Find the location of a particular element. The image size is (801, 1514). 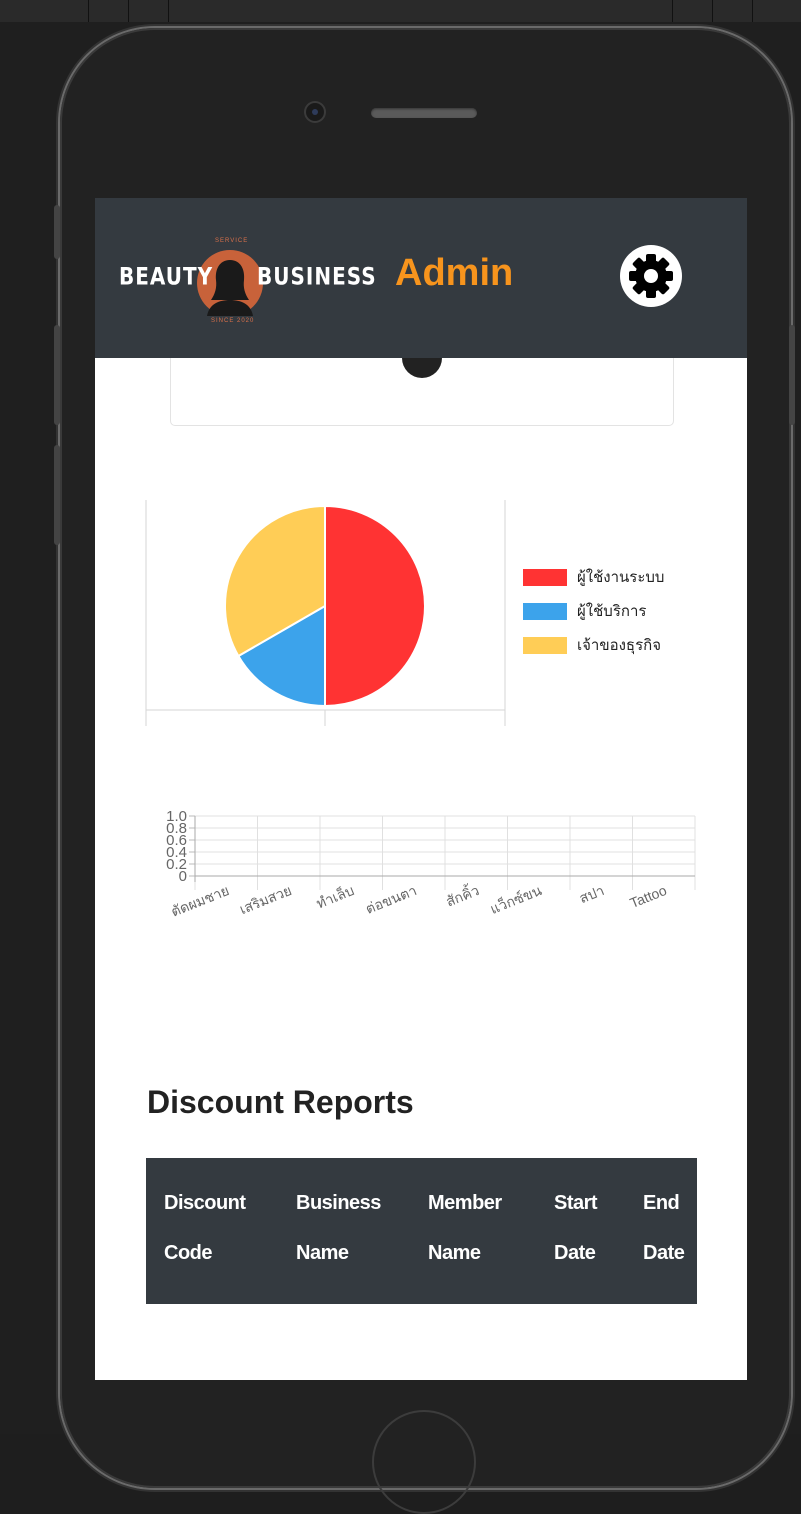

settings-button is located at coordinates (651, 276).